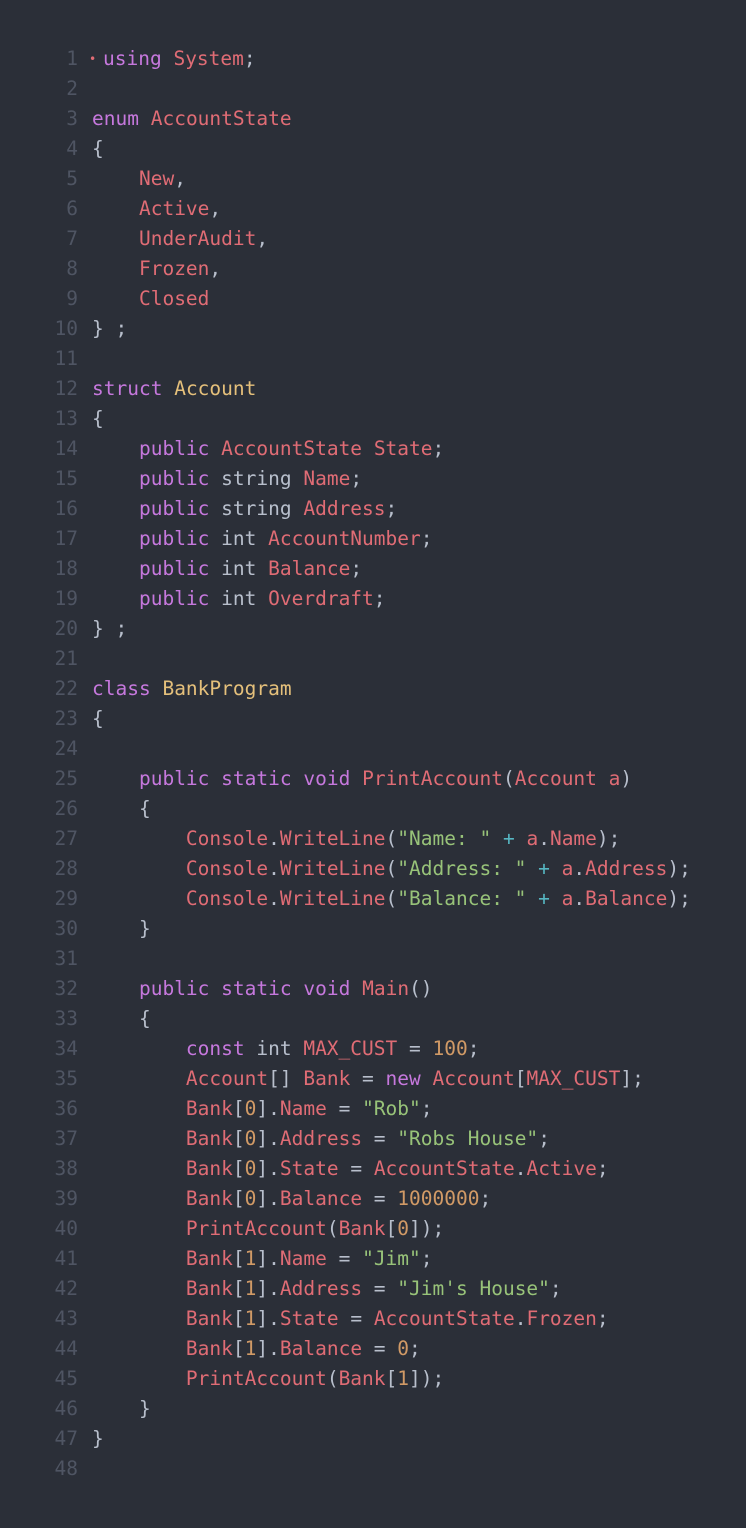  What do you see at coordinates (579, 898) in the screenshot?
I see `code-token: .` at bounding box center [579, 898].